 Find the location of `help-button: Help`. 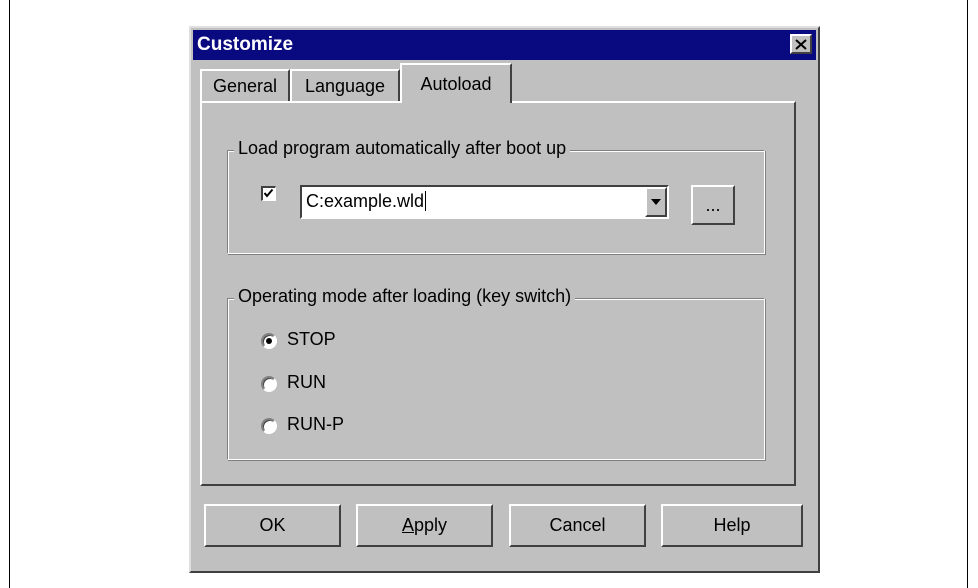

help-button: Help is located at coordinates (732, 525).